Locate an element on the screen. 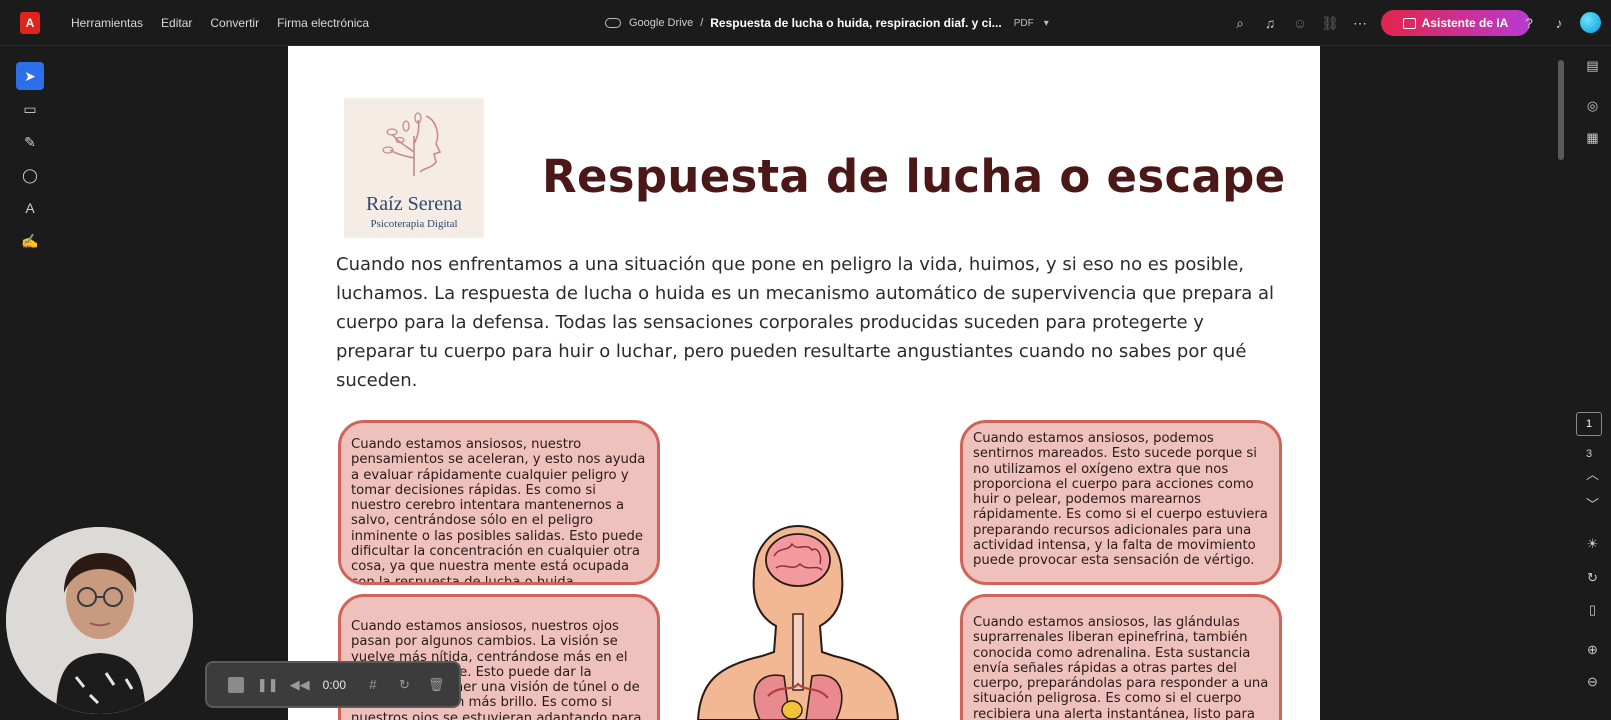 This screenshot has width=1611, height=720. zoom-in-icon: ⊕ is located at coordinates (1592, 650).